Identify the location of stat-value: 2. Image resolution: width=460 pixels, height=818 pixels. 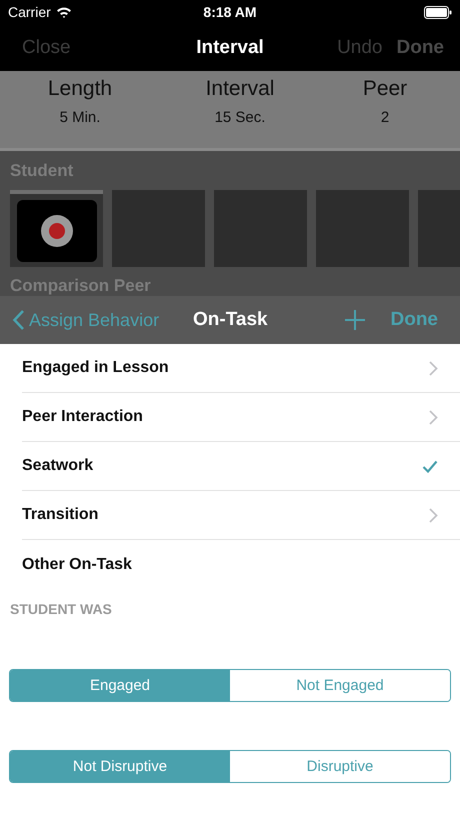
(385, 117).